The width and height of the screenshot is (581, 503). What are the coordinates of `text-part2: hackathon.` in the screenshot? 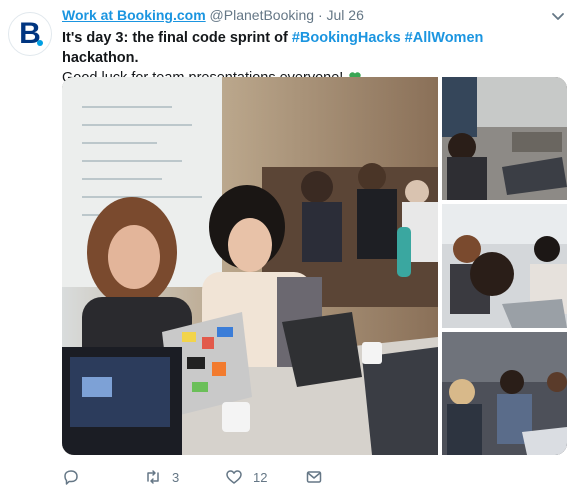 It's located at (100, 58).